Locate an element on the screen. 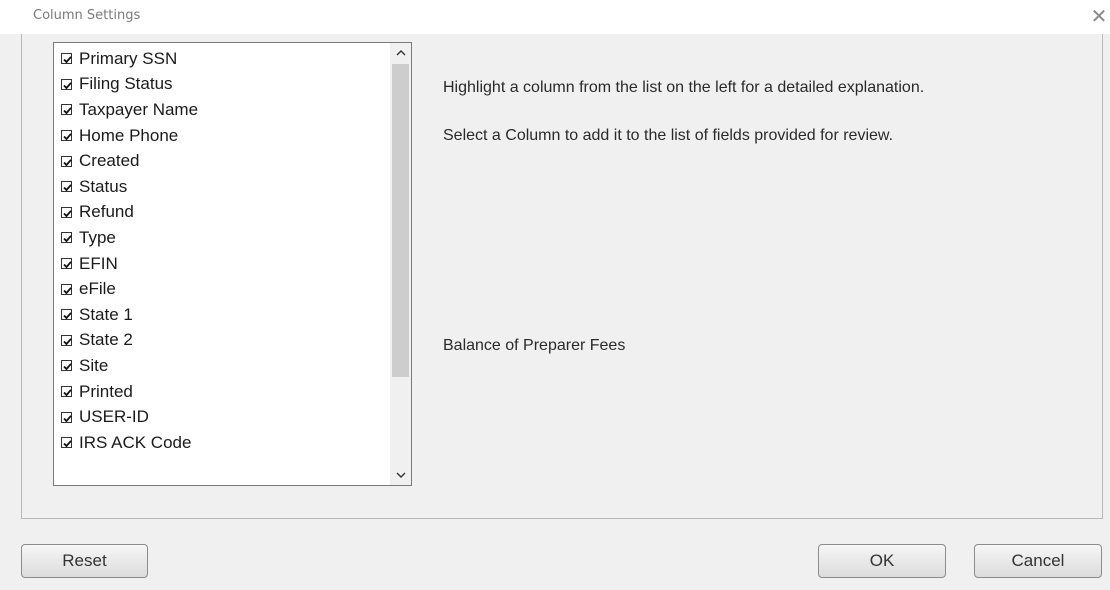 The width and height of the screenshot is (1110, 590). list-item-label: Printed is located at coordinates (106, 391).